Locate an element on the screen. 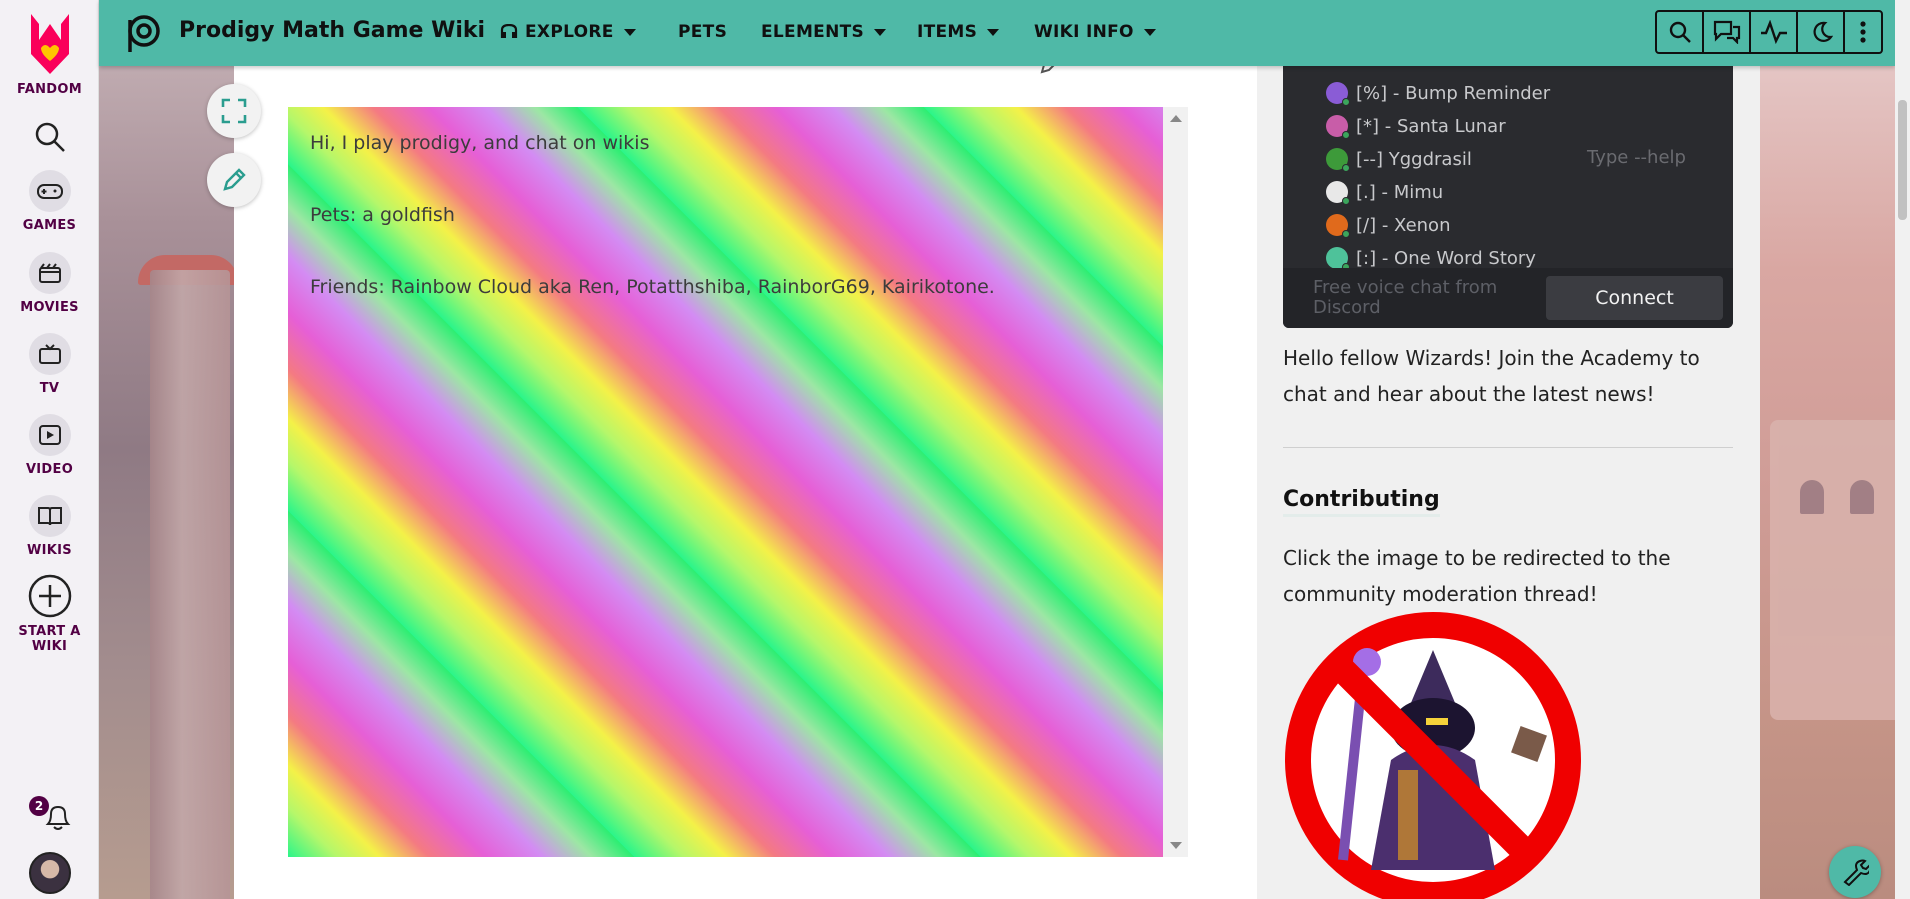  sidebar-item-video: VIDEO is located at coordinates (49, 445).